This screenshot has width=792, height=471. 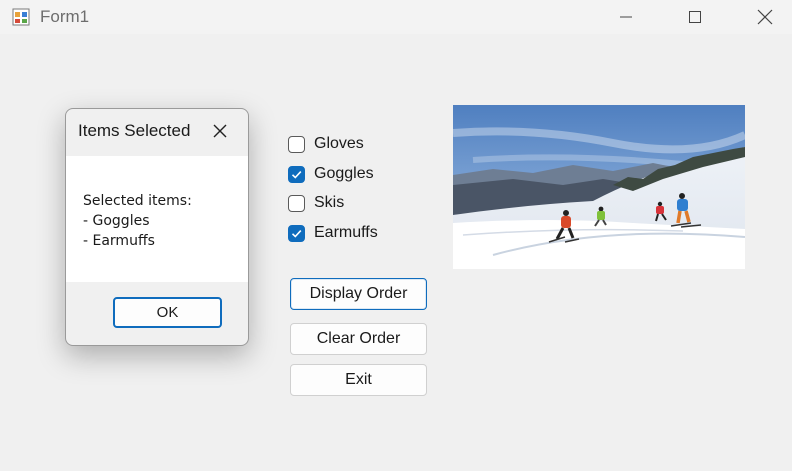 What do you see at coordinates (220, 131) in the screenshot?
I see `dialog-close-icon` at bounding box center [220, 131].